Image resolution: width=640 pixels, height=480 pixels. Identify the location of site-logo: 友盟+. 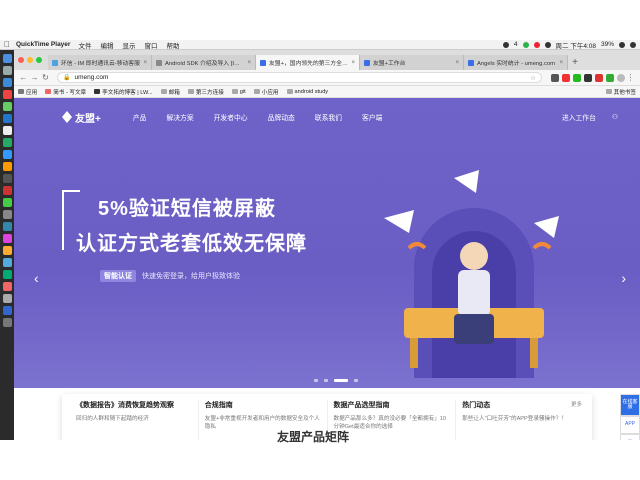
(81, 117).